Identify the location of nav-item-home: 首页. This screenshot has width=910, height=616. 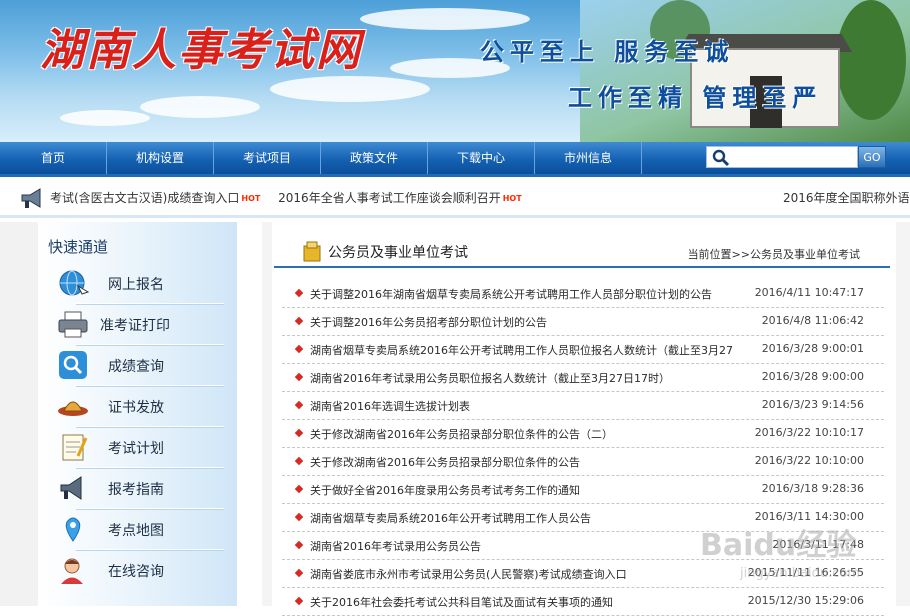
(53, 158).